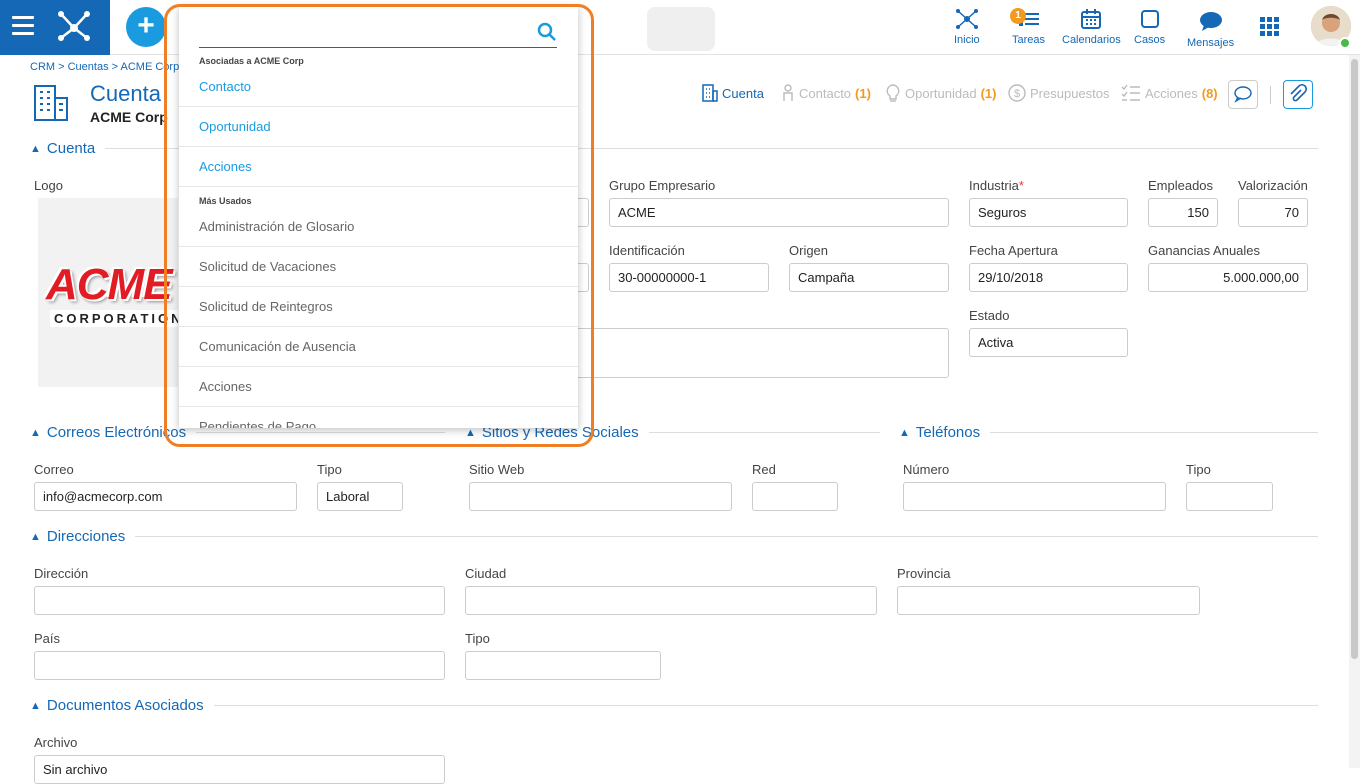 Image resolution: width=1360 pixels, height=784 pixels. Describe the element at coordinates (1298, 94) in the screenshot. I see `attach-button` at that location.